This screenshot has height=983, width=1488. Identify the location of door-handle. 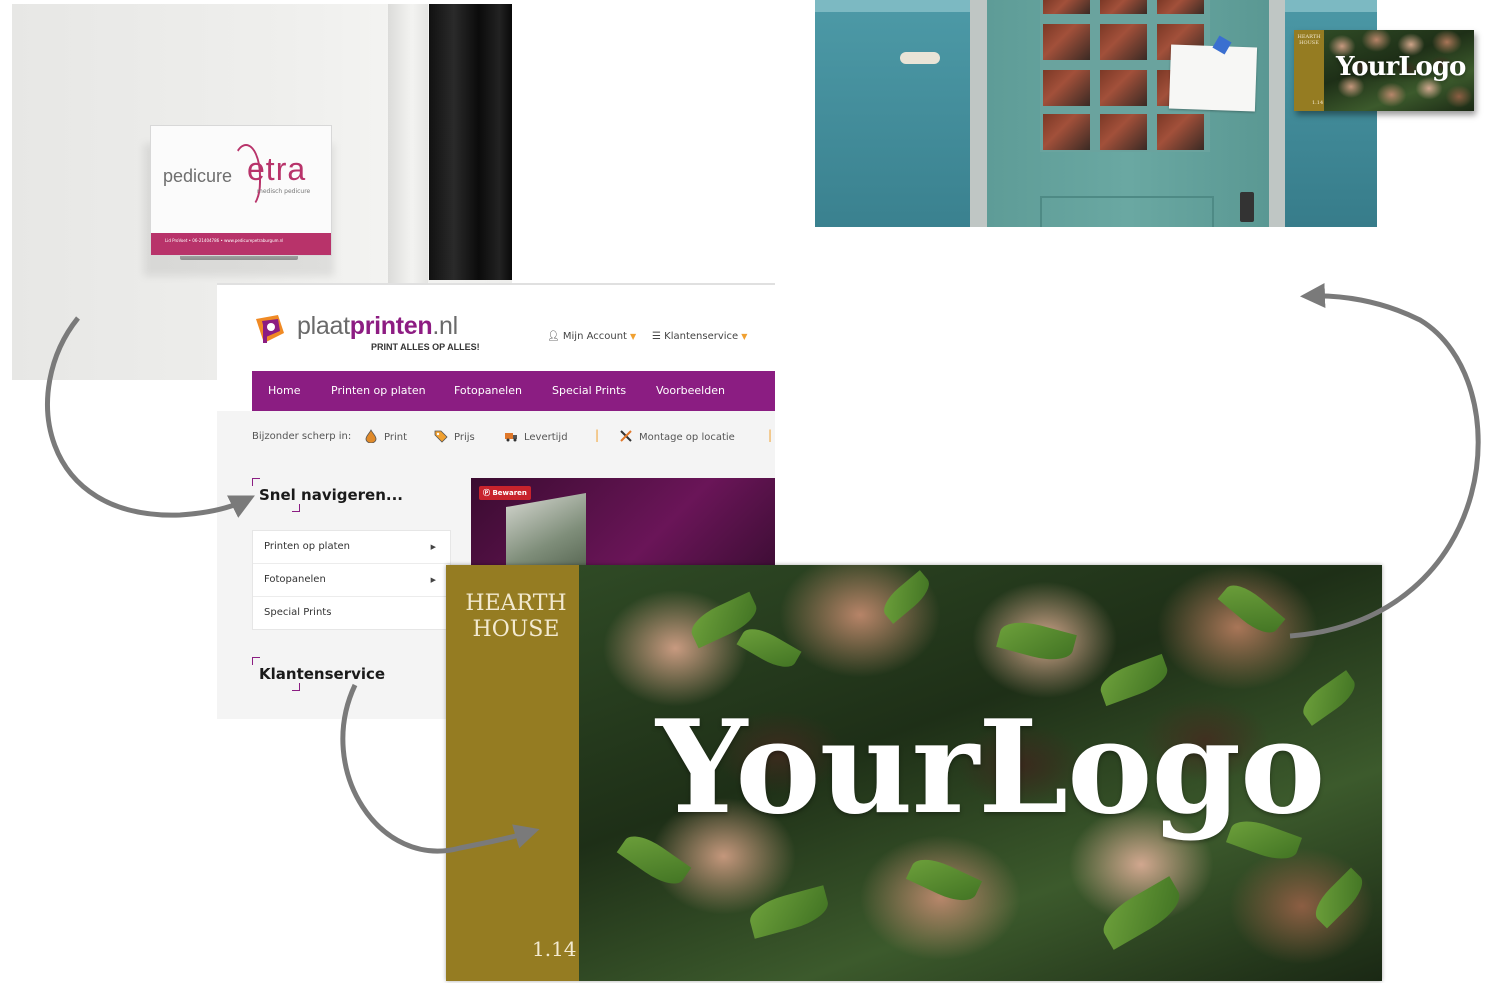
(1247, 207).